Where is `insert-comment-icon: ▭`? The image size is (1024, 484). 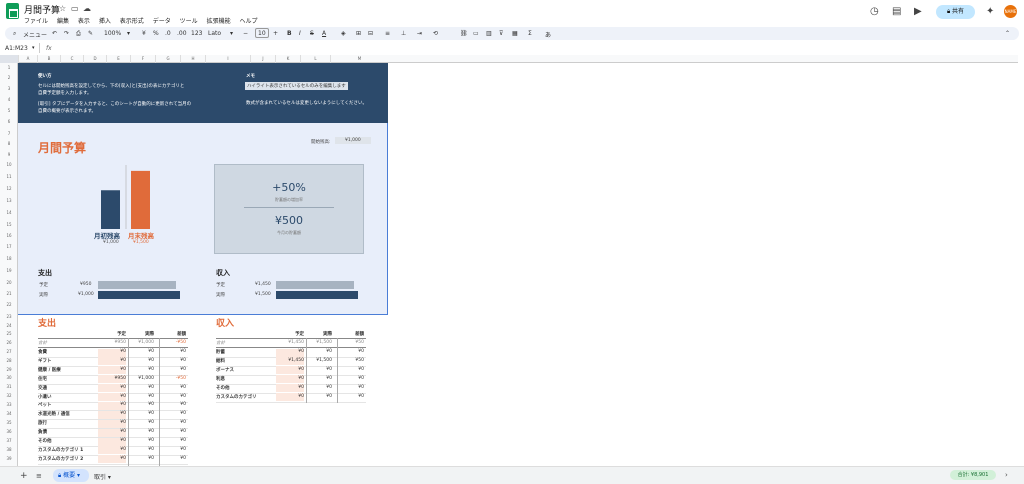 insert-comment-icon: ▭ is located at coordinates (476, 33).